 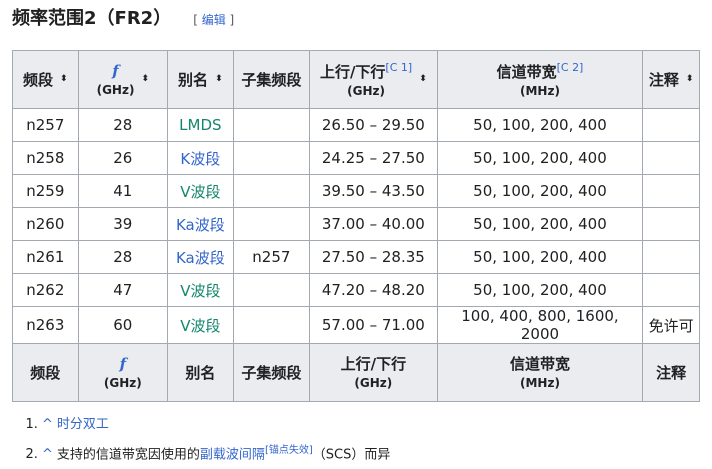 What do you see at coordinates (122, 191) in the screenshot?
I see `cell-frequency: 41` at bounding box center [122, 191].